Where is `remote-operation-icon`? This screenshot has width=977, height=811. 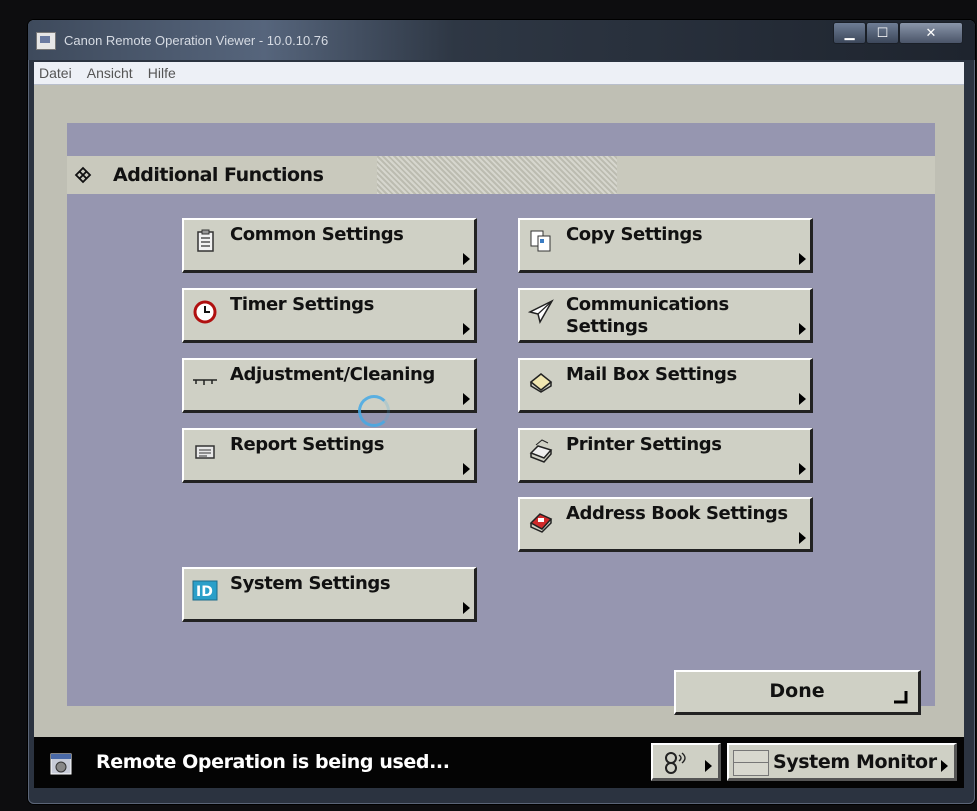 remote-operation-icon is located at coordinates (61, 764).